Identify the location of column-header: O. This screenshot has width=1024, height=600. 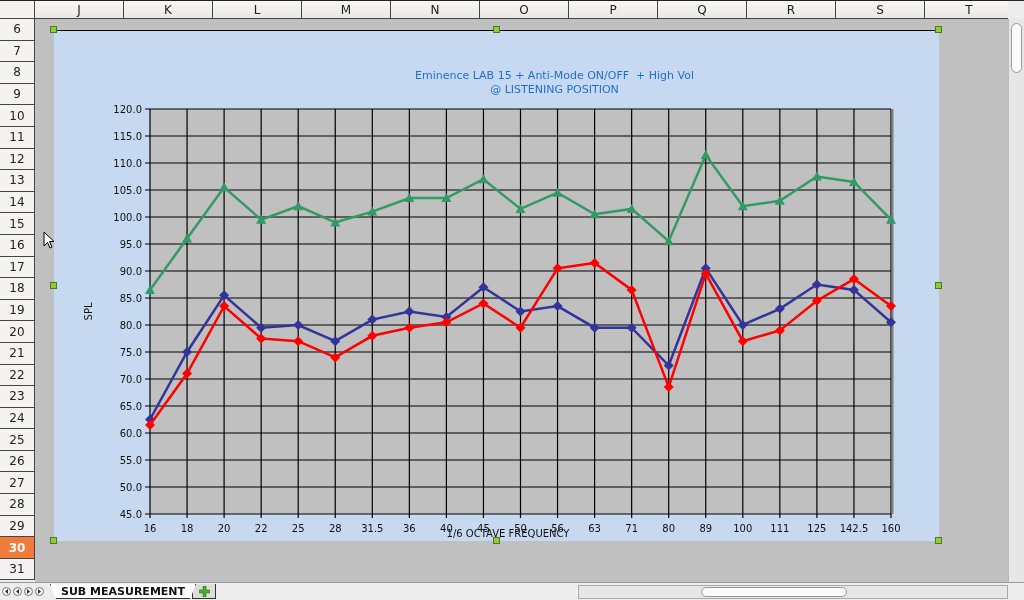
(524, 10).